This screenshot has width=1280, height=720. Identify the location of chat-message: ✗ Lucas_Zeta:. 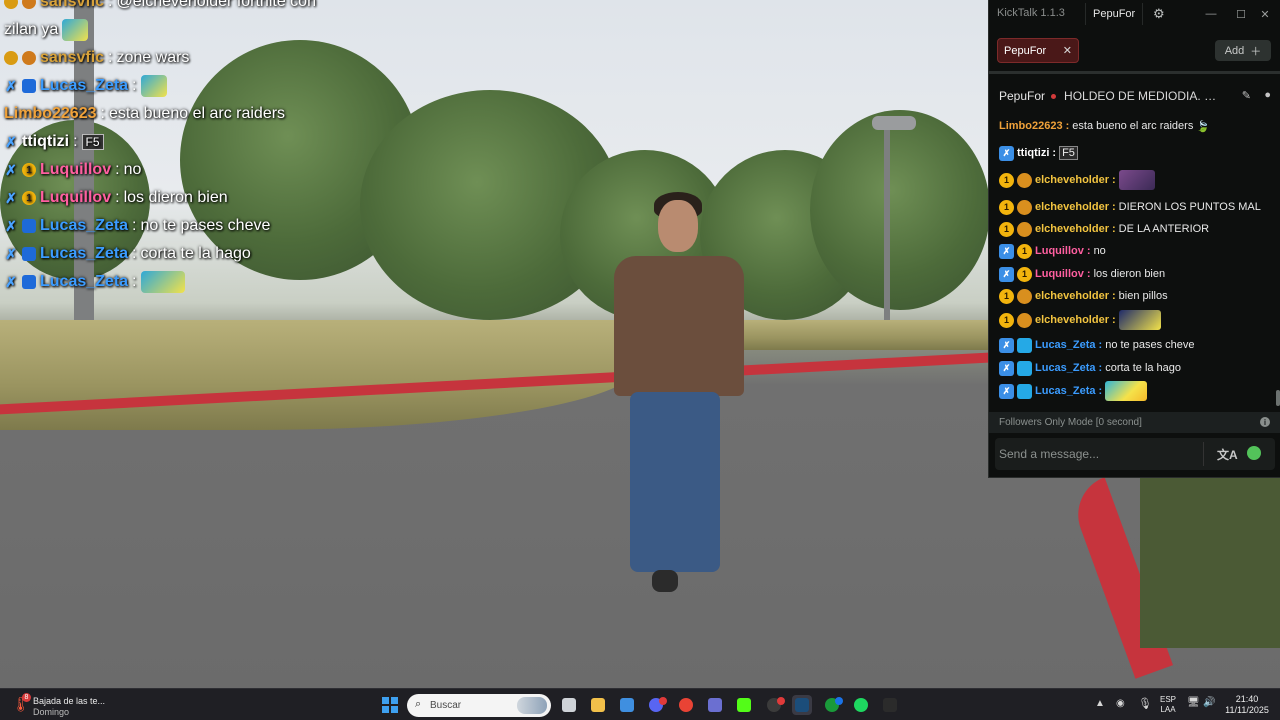
(1073, 391).